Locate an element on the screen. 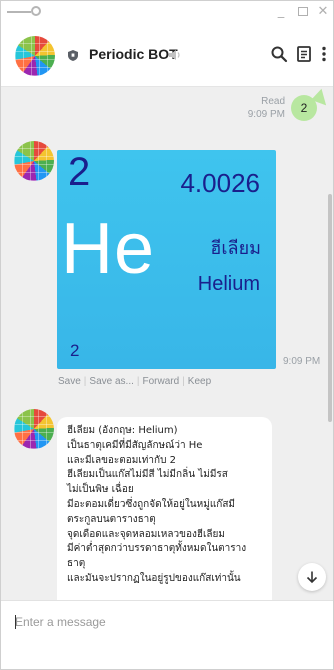 Image resolution: width=334 pixels, height=670 pixels. bot-avatar is located at coordinates (35, 56).